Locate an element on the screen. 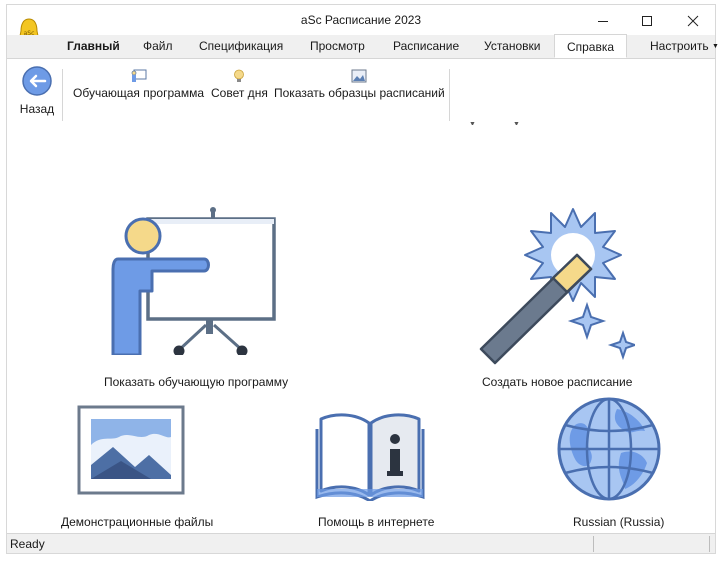  tutorial-tile is located at coordinates (192, 280).